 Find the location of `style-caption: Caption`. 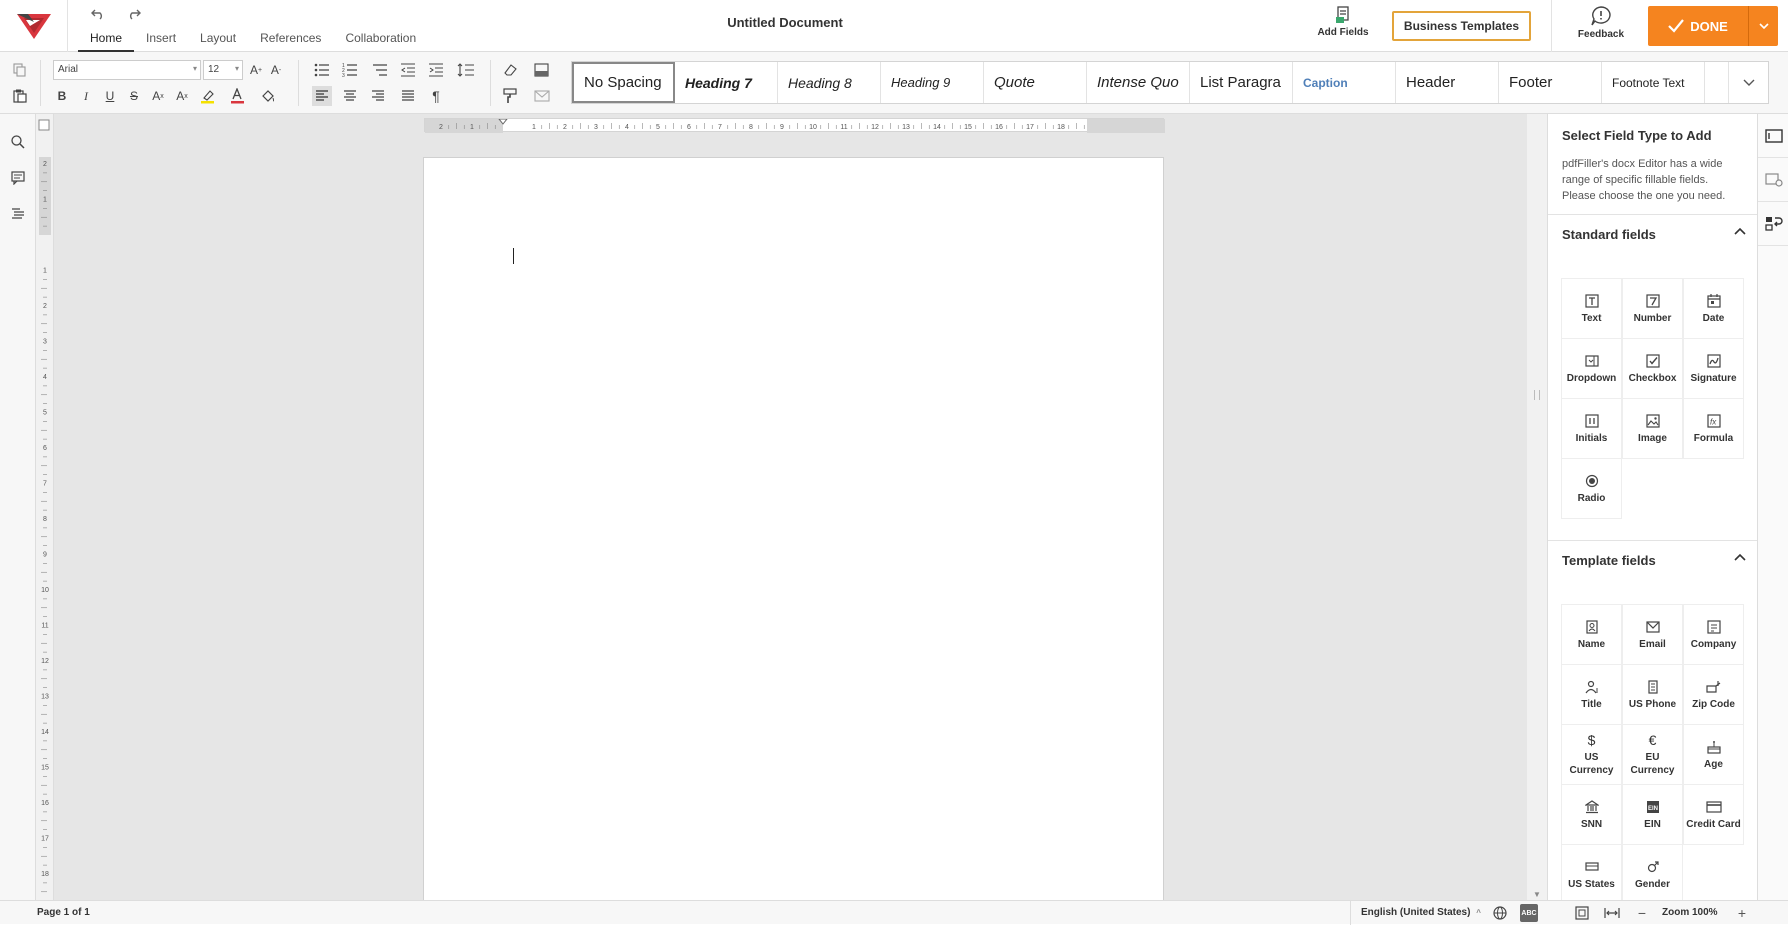

style-caption: Caption is located at coordinates (1344, 82).